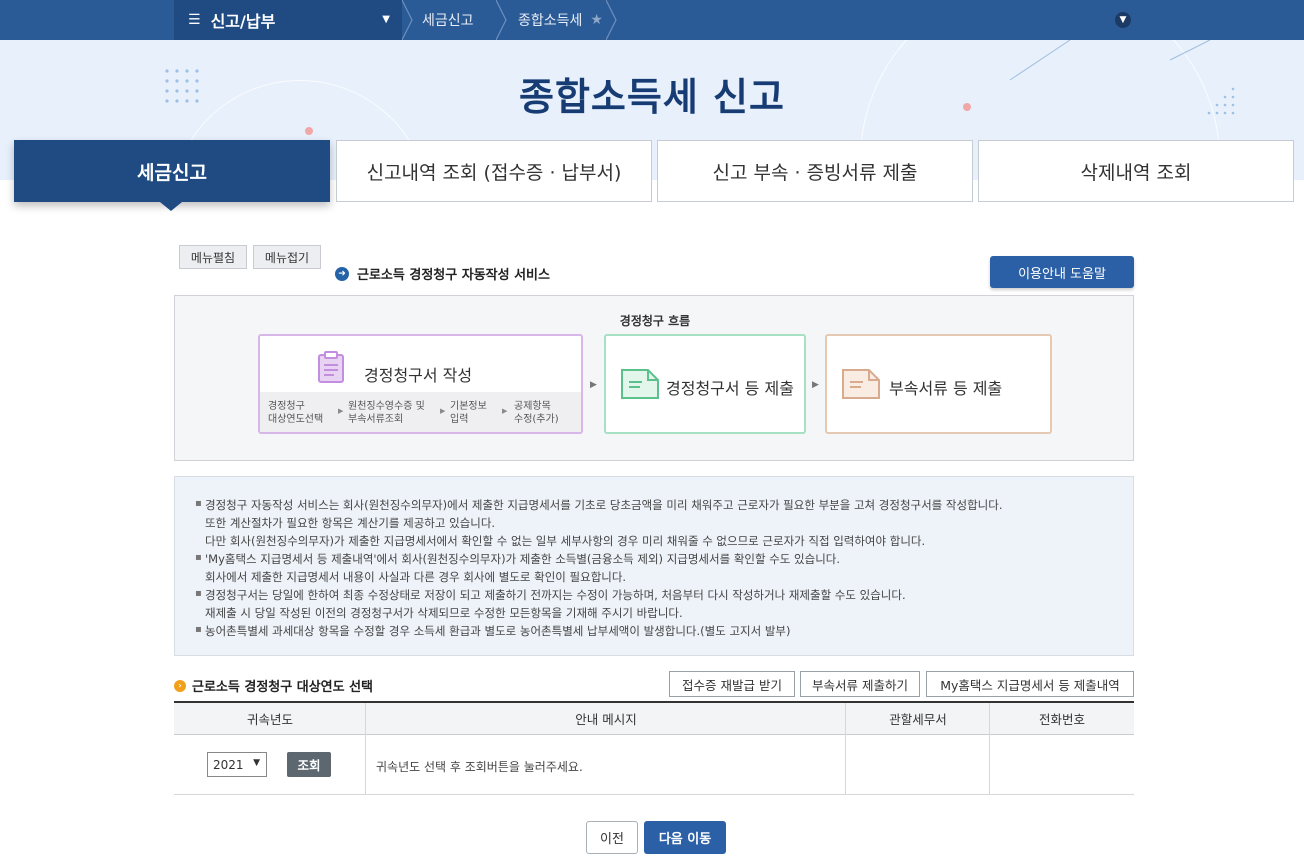  I want to click on chevron-down-icon: ▼, so click(256, 763).